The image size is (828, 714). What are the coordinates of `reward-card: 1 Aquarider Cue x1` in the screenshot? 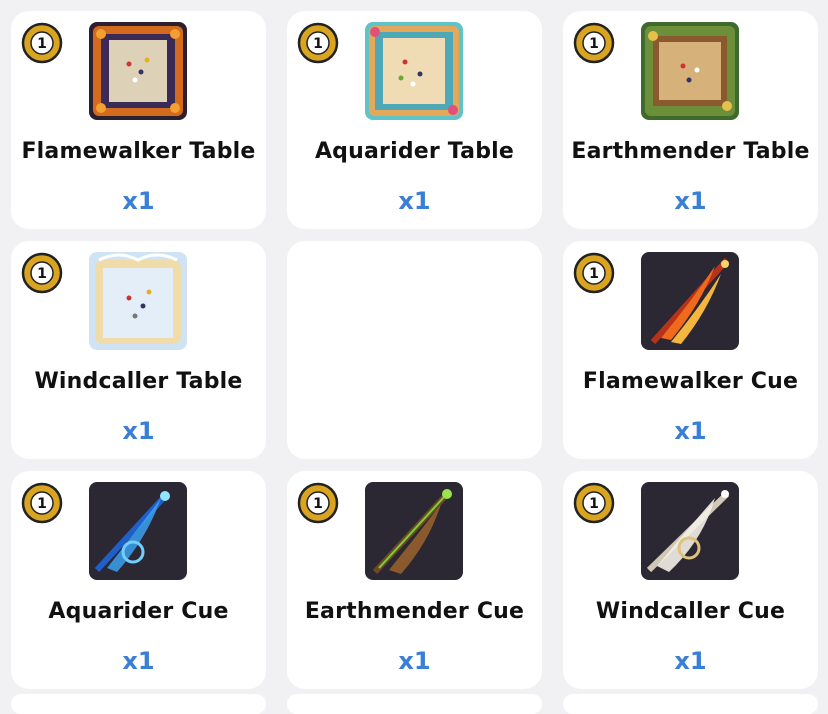 It's located at (138, 580).